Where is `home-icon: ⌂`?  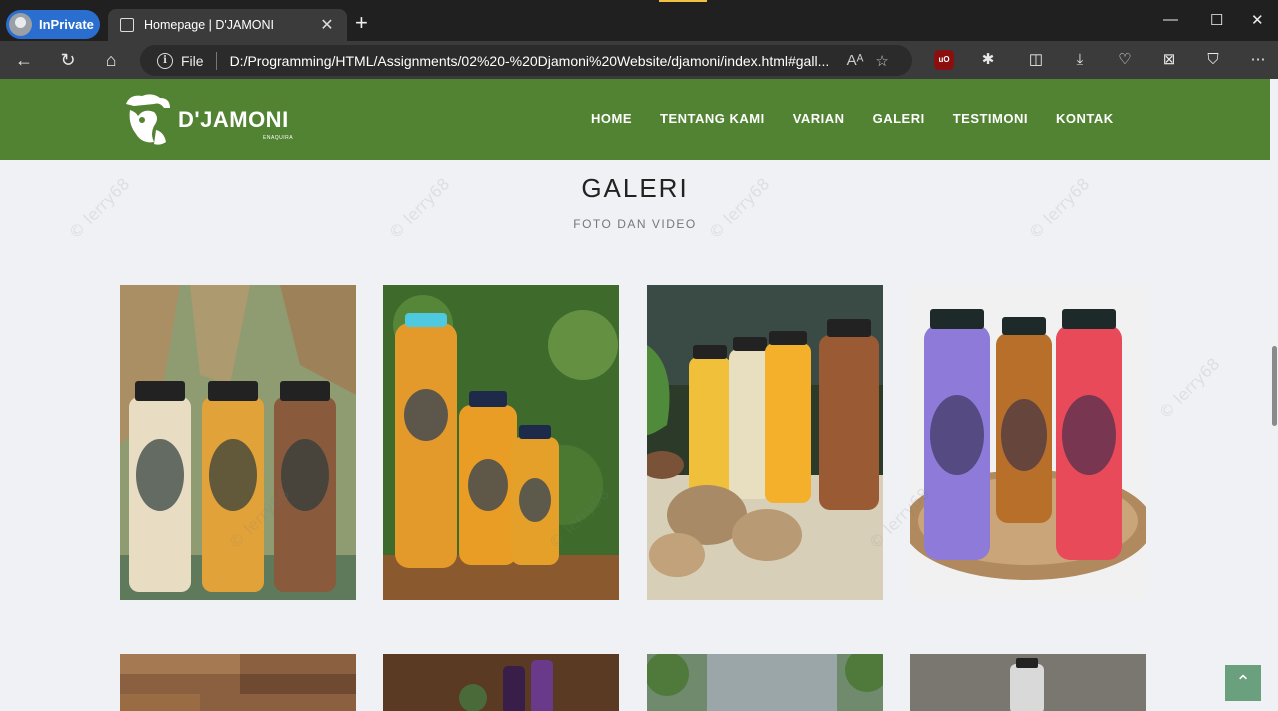 home-icon: ⌂ is located at coordinates (111, 60).